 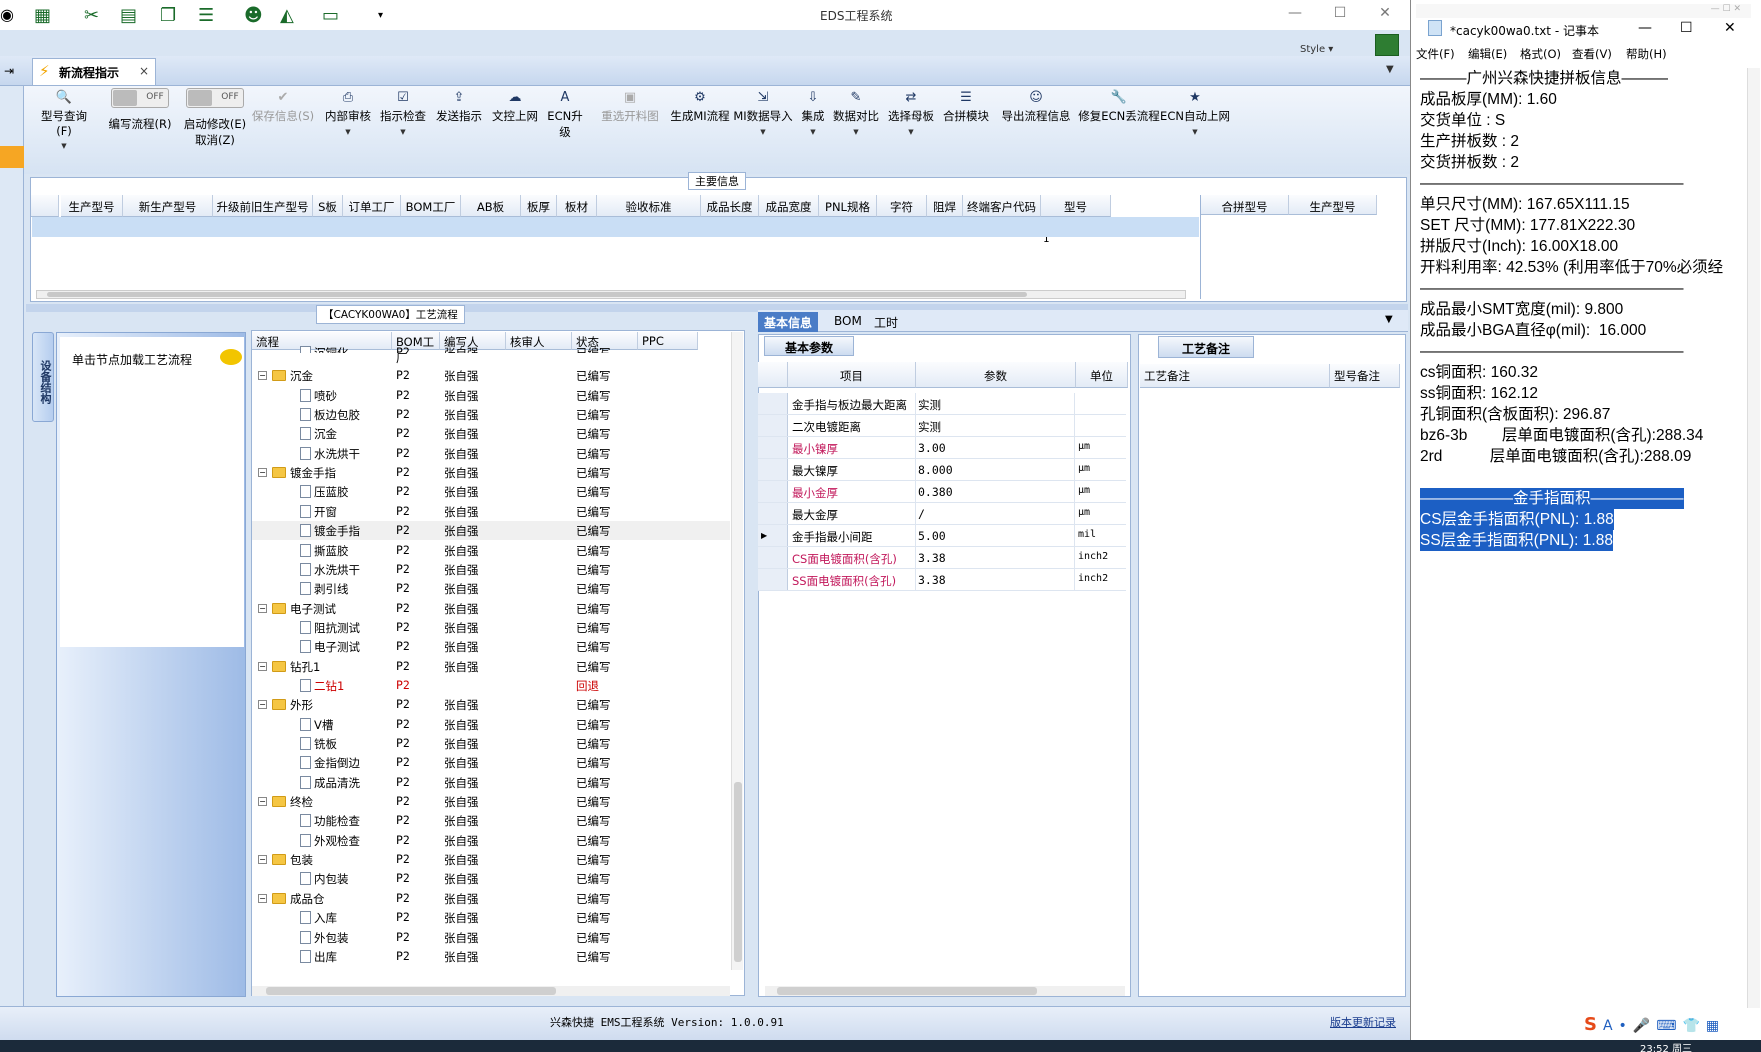 I want to click on tree-row: 撕蓝胶 P2 张自强 已编写, so click(x=491, y=550).